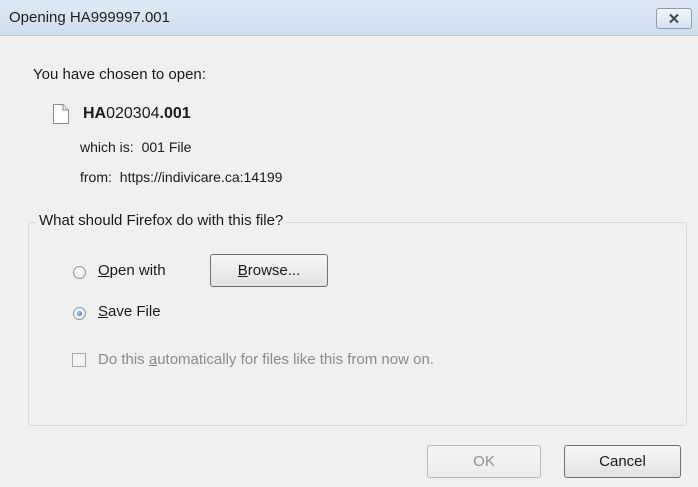  I want to click on open-with-radio, so click(79, 272).